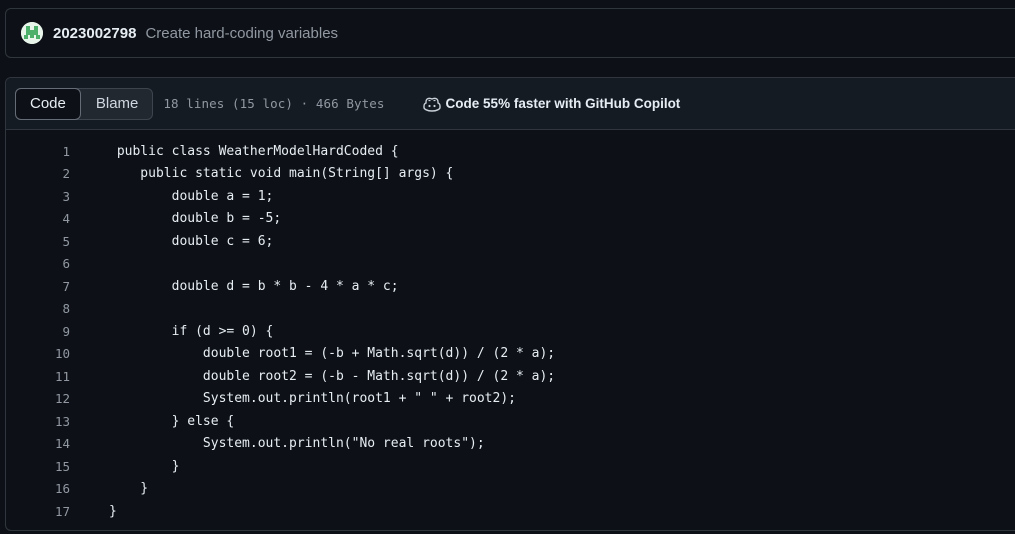 This screenshot has height=534, width=1015. Describe the element at coordinates (254, 151) in the screenshot. I see `line-code: public class WeatherModelHardCoded {` at that location.